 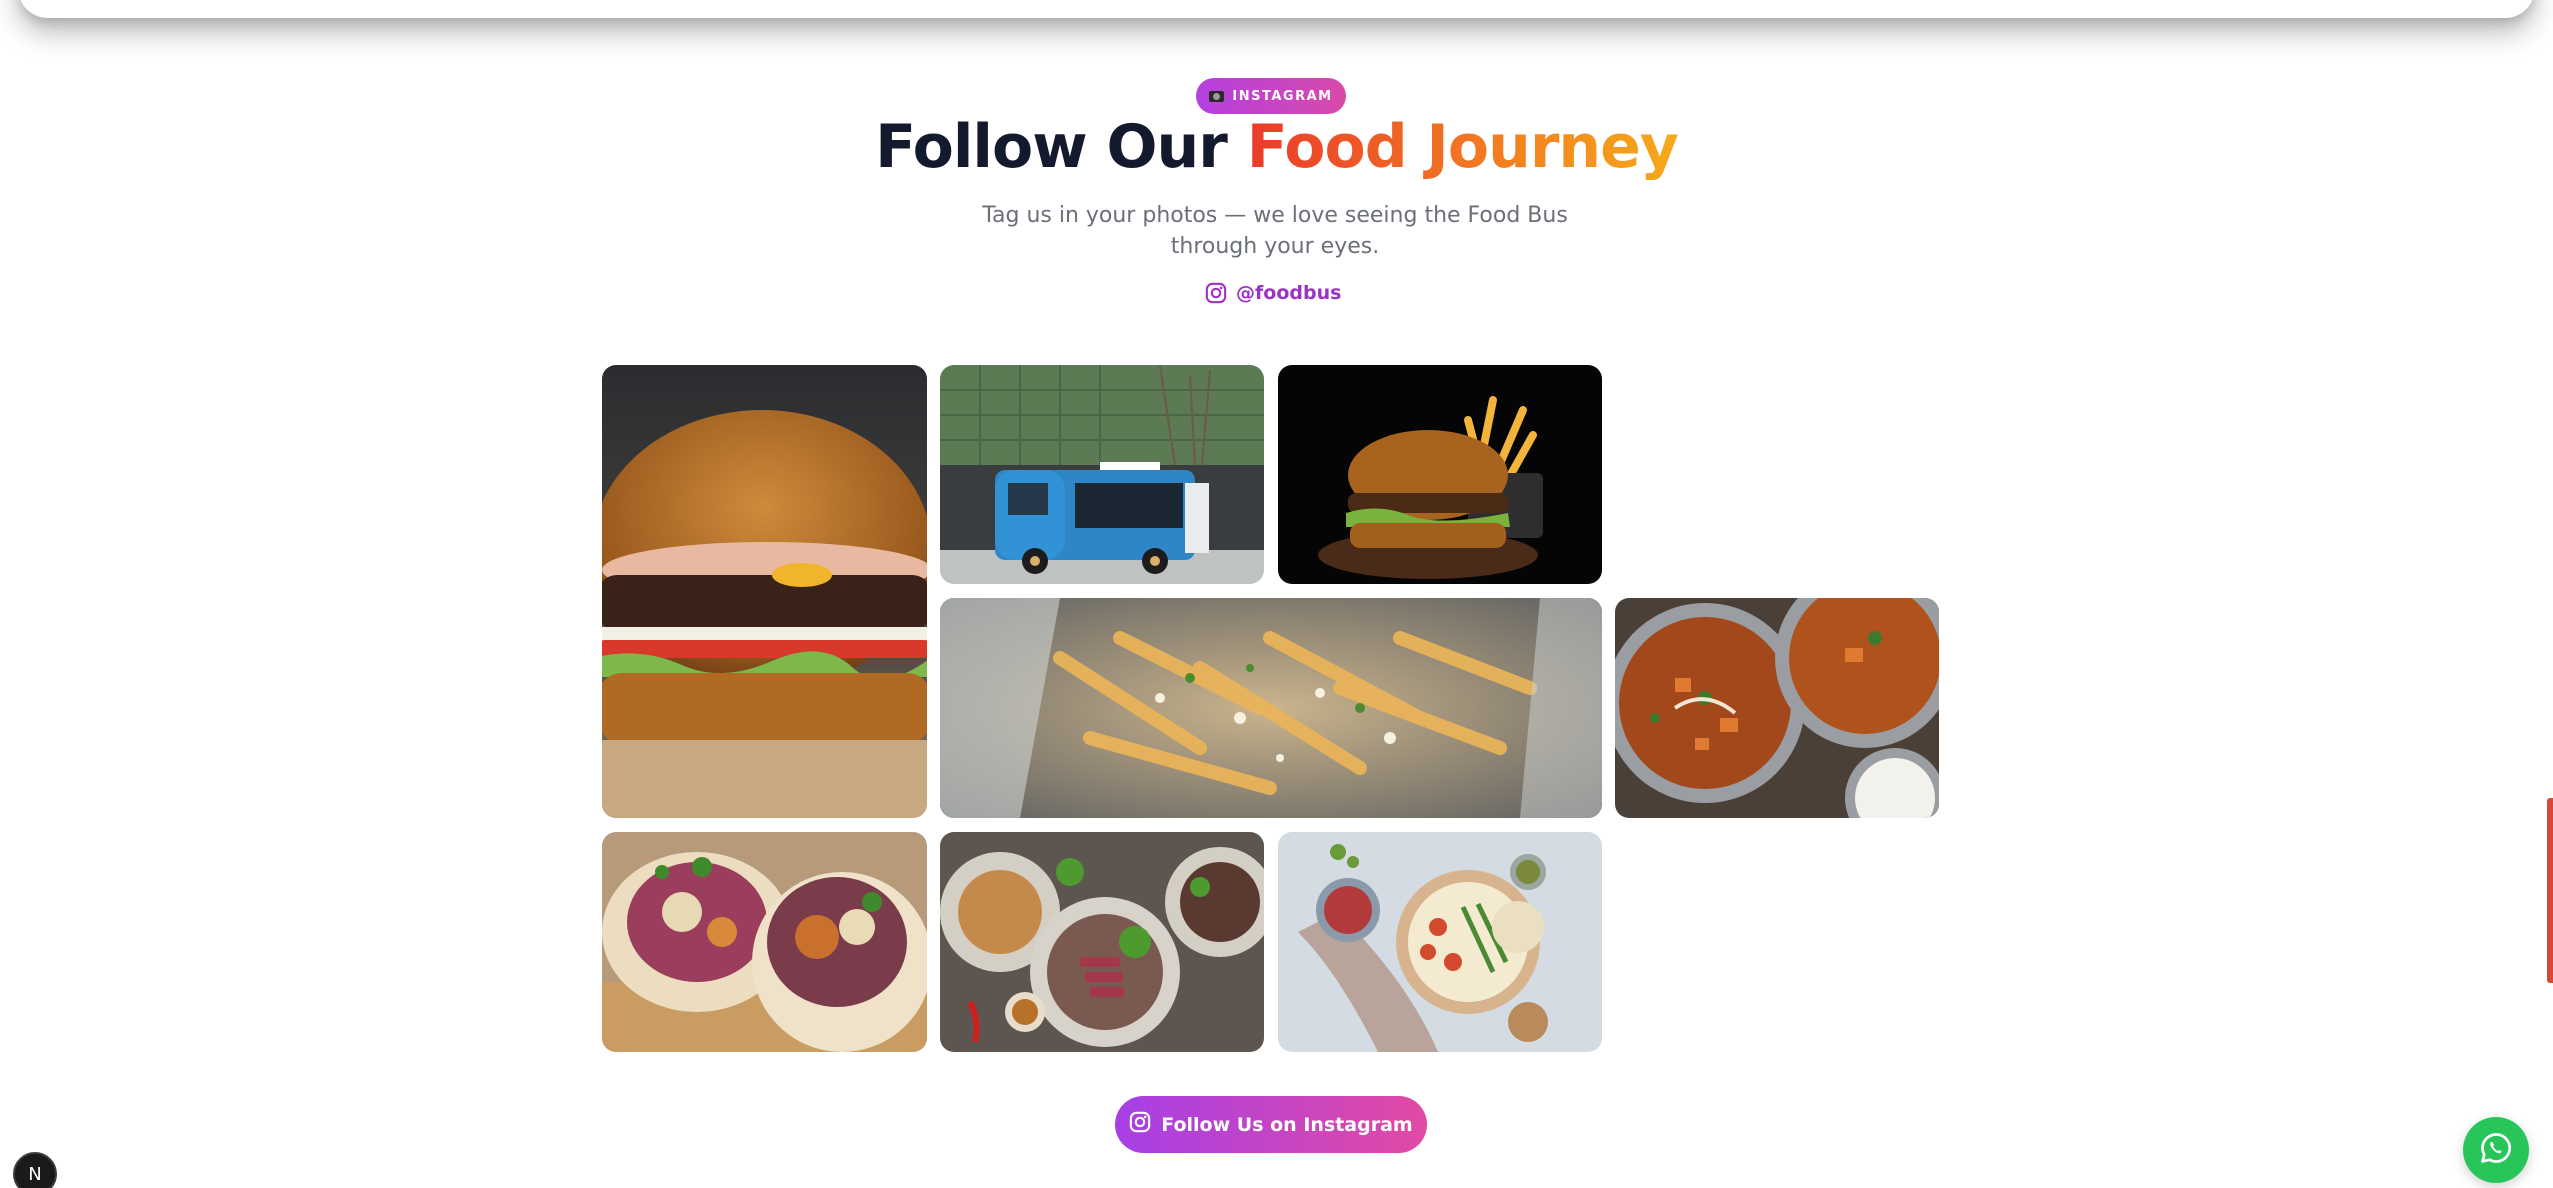 What do you see at coordinates (1287, 1124) in the screenshot?
I see `follow-instagram-label: Follow Us on Instagram` at bounding box center [1287, 1124].